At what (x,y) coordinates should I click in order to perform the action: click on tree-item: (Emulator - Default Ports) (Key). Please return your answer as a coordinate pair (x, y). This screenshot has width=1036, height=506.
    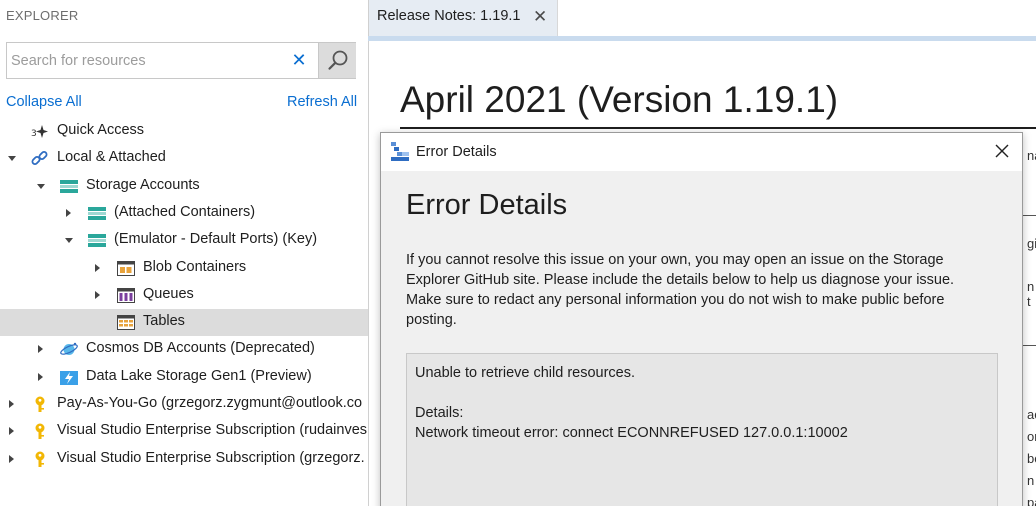
    Looking at the image, I should click on (184, 240).